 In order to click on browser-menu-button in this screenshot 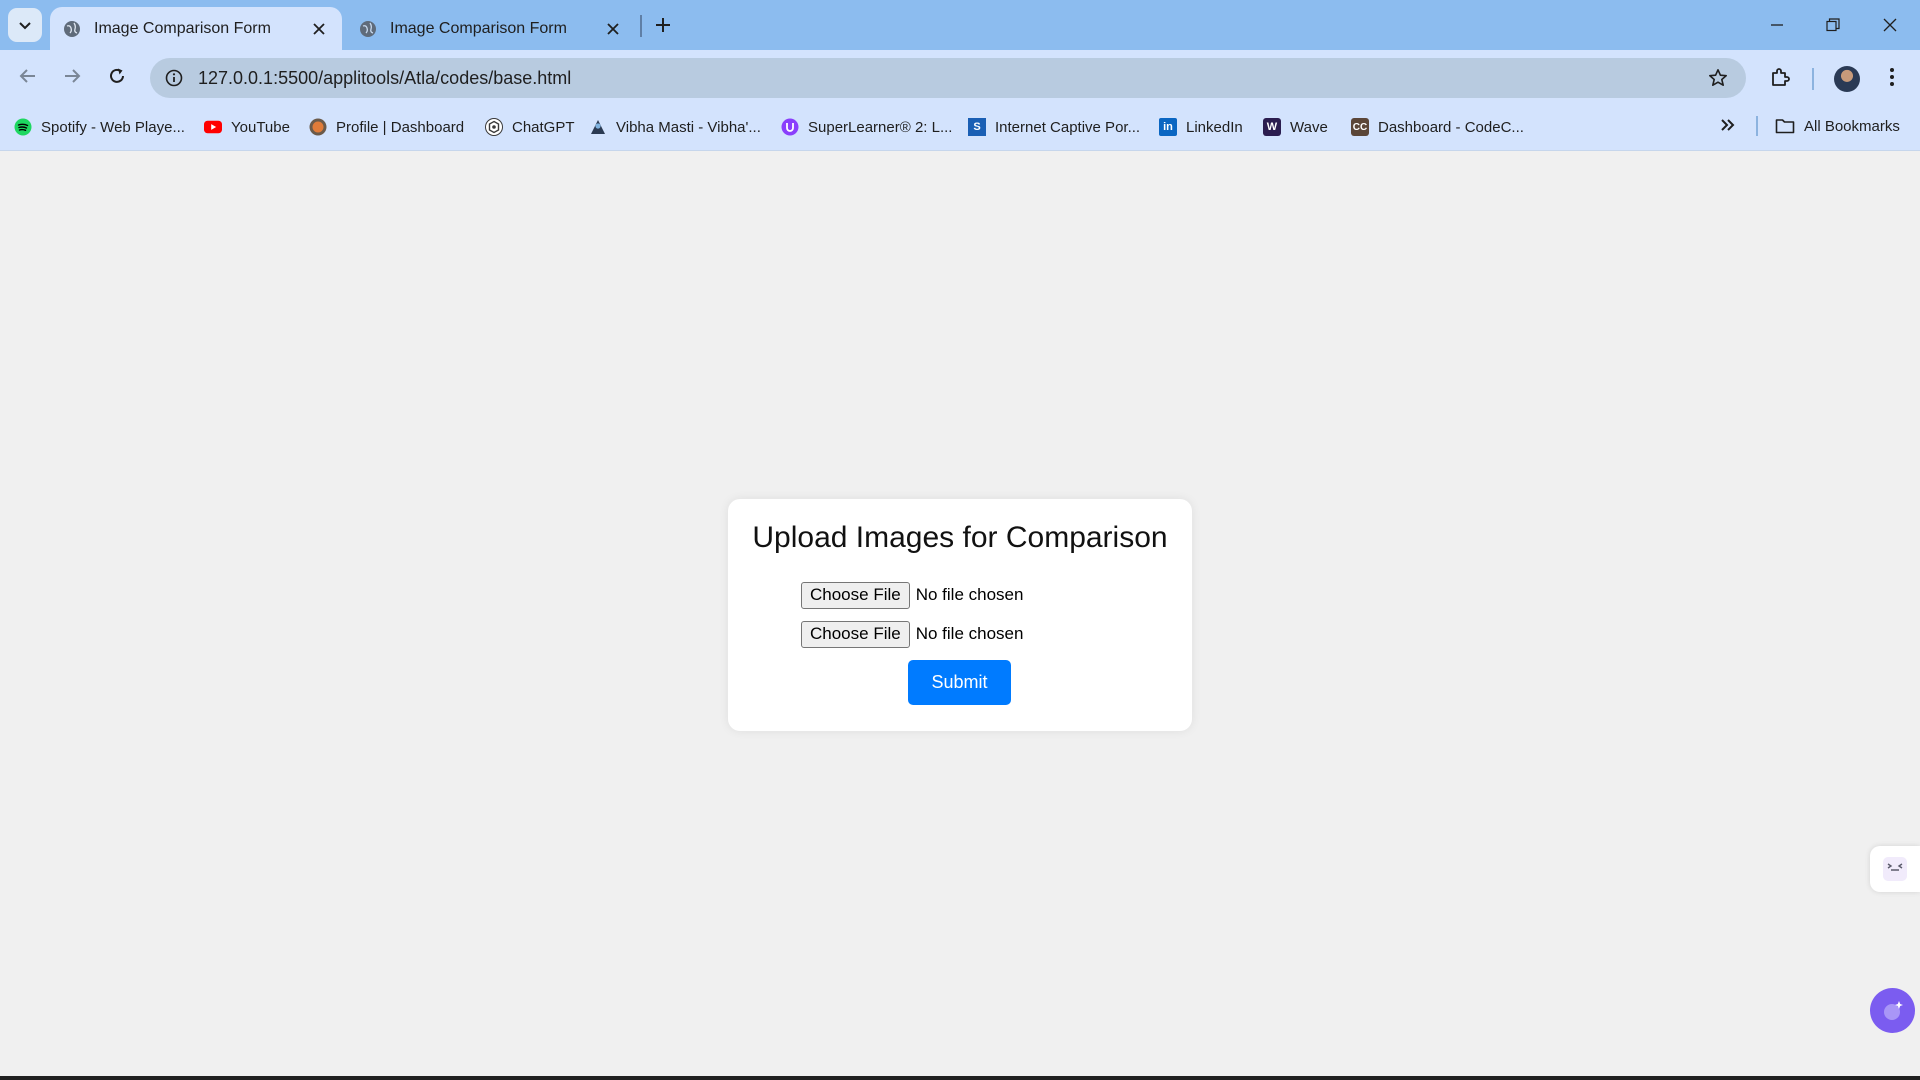, I will do `click(1892, 77)`.